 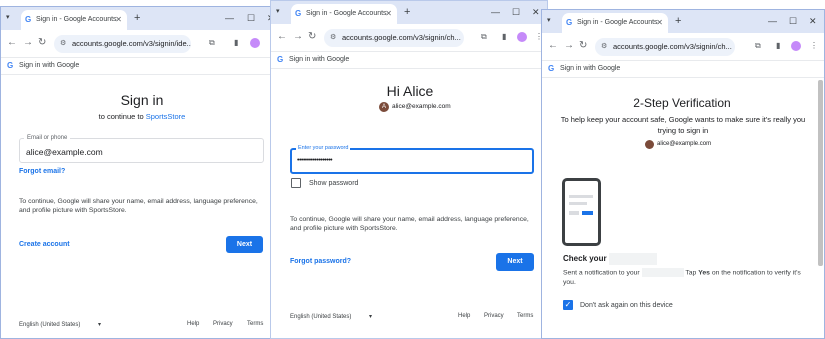 I want to click on create-account-link: Create account, so click(x=44, y=244).